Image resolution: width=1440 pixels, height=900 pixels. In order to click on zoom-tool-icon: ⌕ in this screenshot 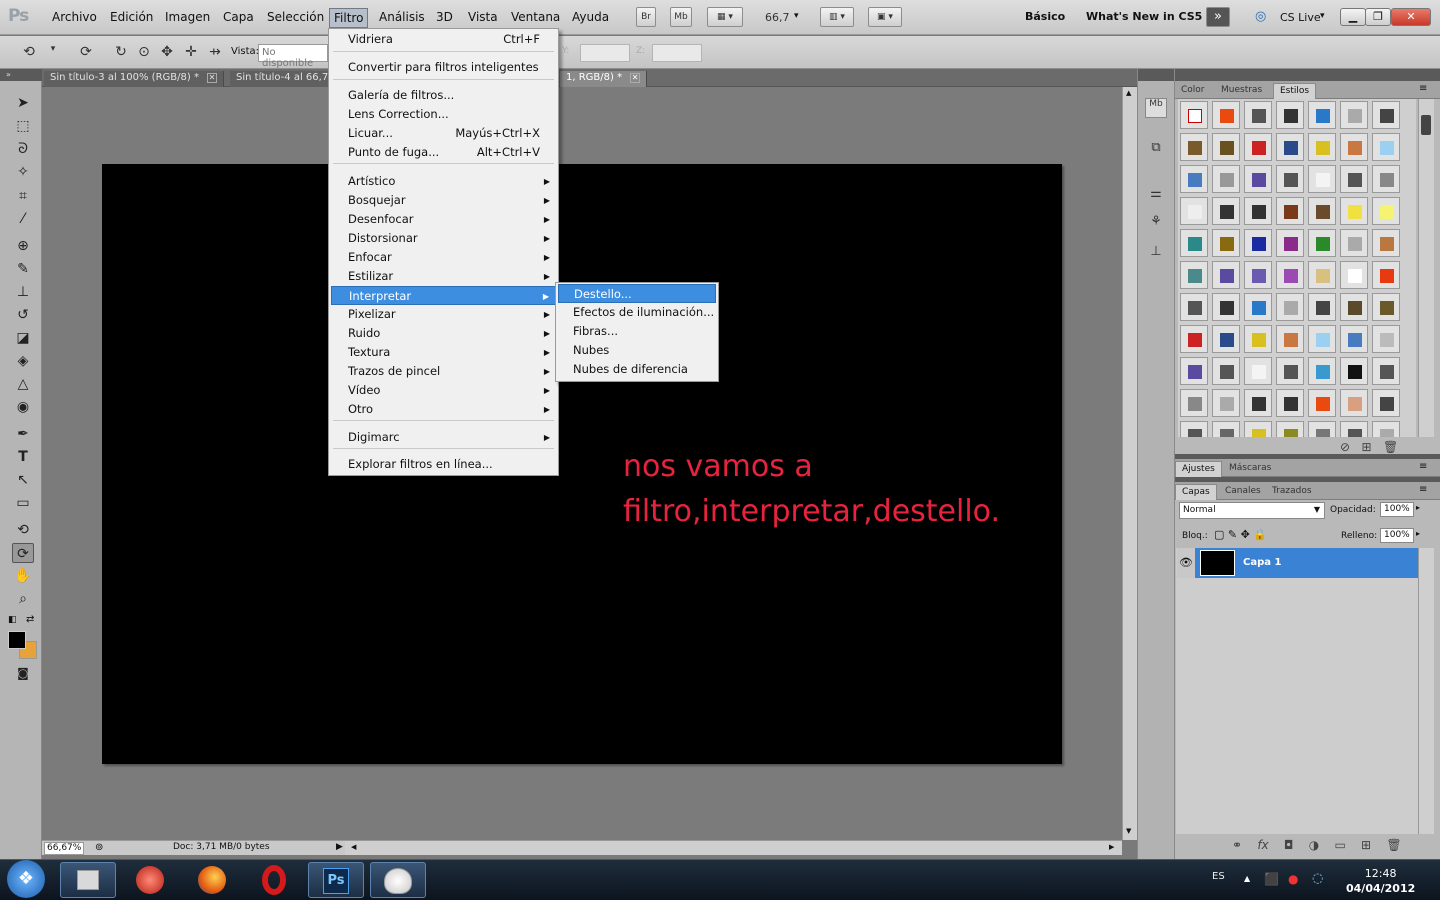, I will do `click(23, 599)`.